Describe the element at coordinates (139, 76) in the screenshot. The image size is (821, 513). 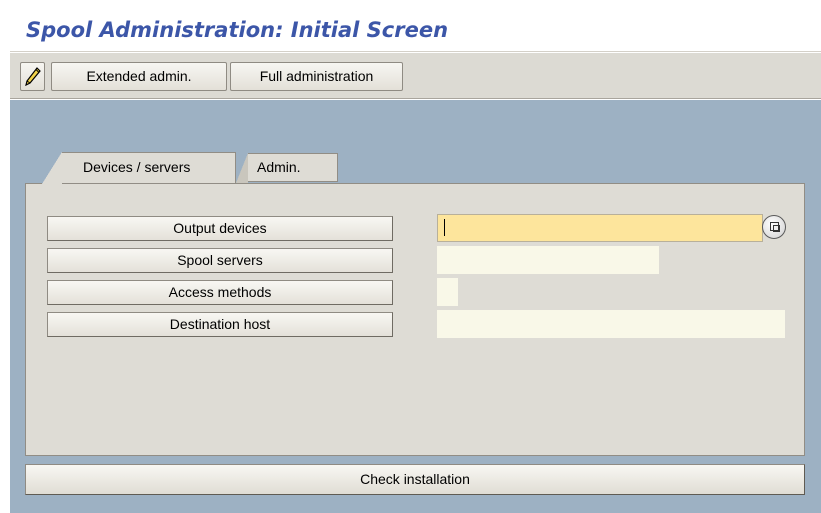
I see `extended-admin-button: Extended admin.` at that location.